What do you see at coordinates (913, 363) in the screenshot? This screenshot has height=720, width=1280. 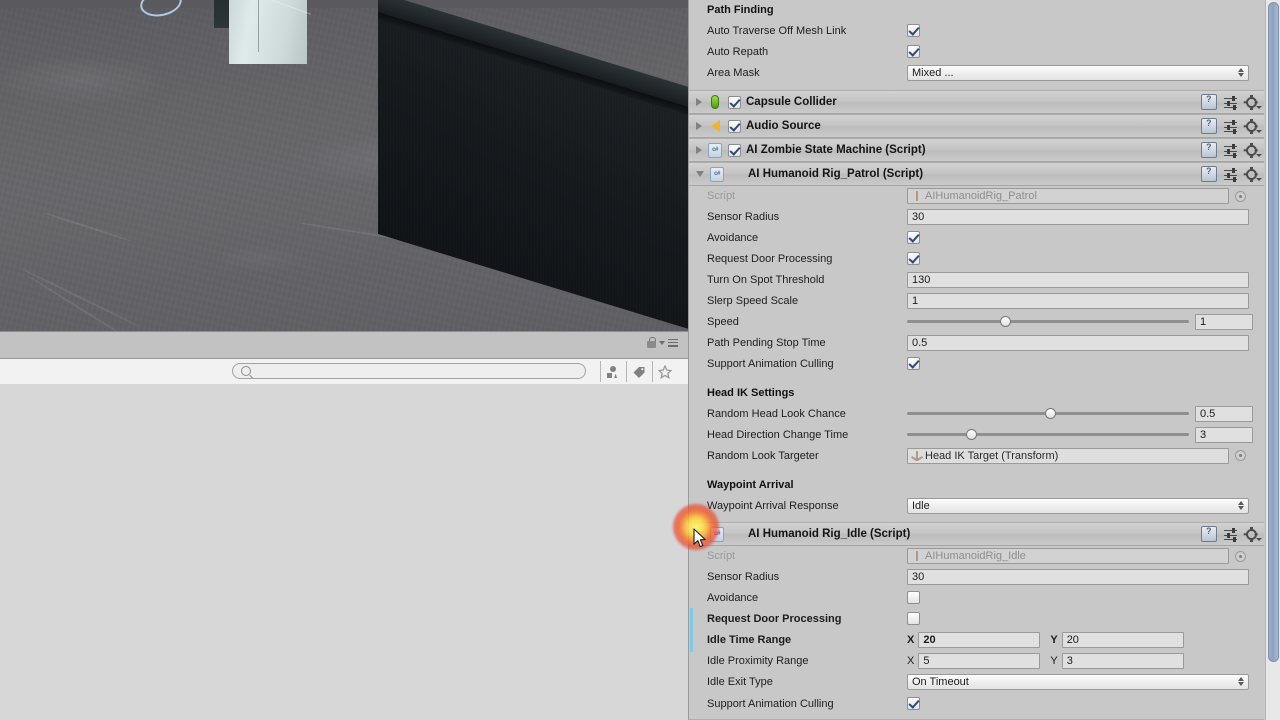 I see `checkbox-support-animation-culling` at bounding box center [913, 363].